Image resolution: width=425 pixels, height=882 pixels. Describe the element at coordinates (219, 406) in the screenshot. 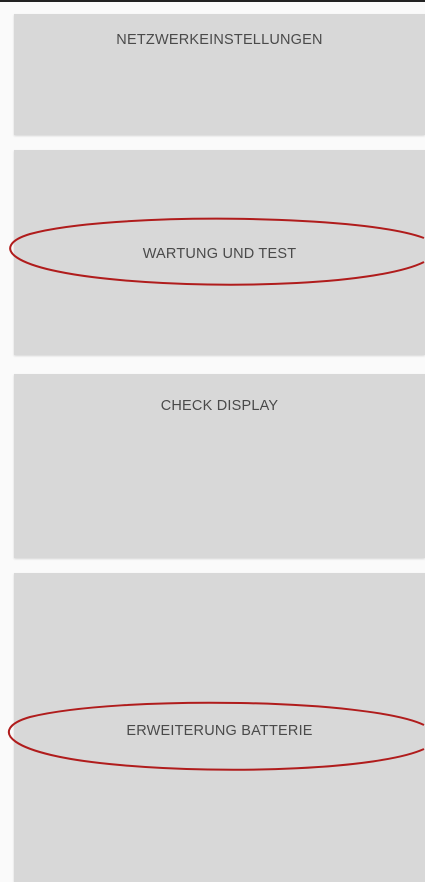

I see `check-display-label: CHECK DISPLAY` at that location.